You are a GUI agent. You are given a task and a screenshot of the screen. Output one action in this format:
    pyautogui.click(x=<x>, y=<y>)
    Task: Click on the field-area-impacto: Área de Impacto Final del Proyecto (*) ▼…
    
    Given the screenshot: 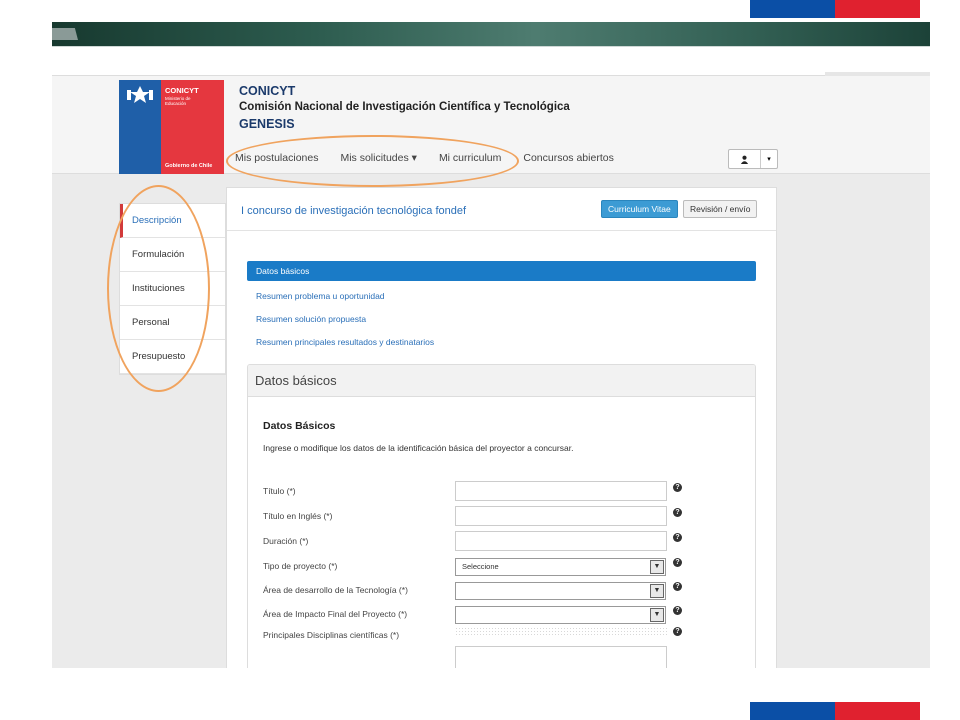 What is the action you would take?
    pyautogui.click(x=478, y=614)
    